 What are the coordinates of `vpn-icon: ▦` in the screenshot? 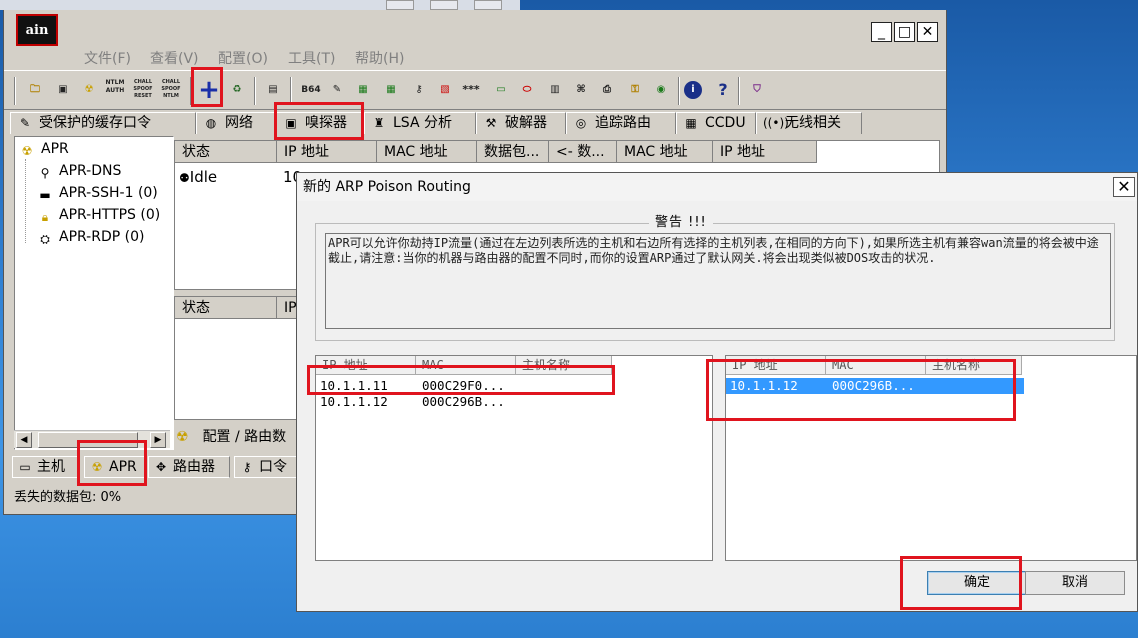 It's located at (391, 90).